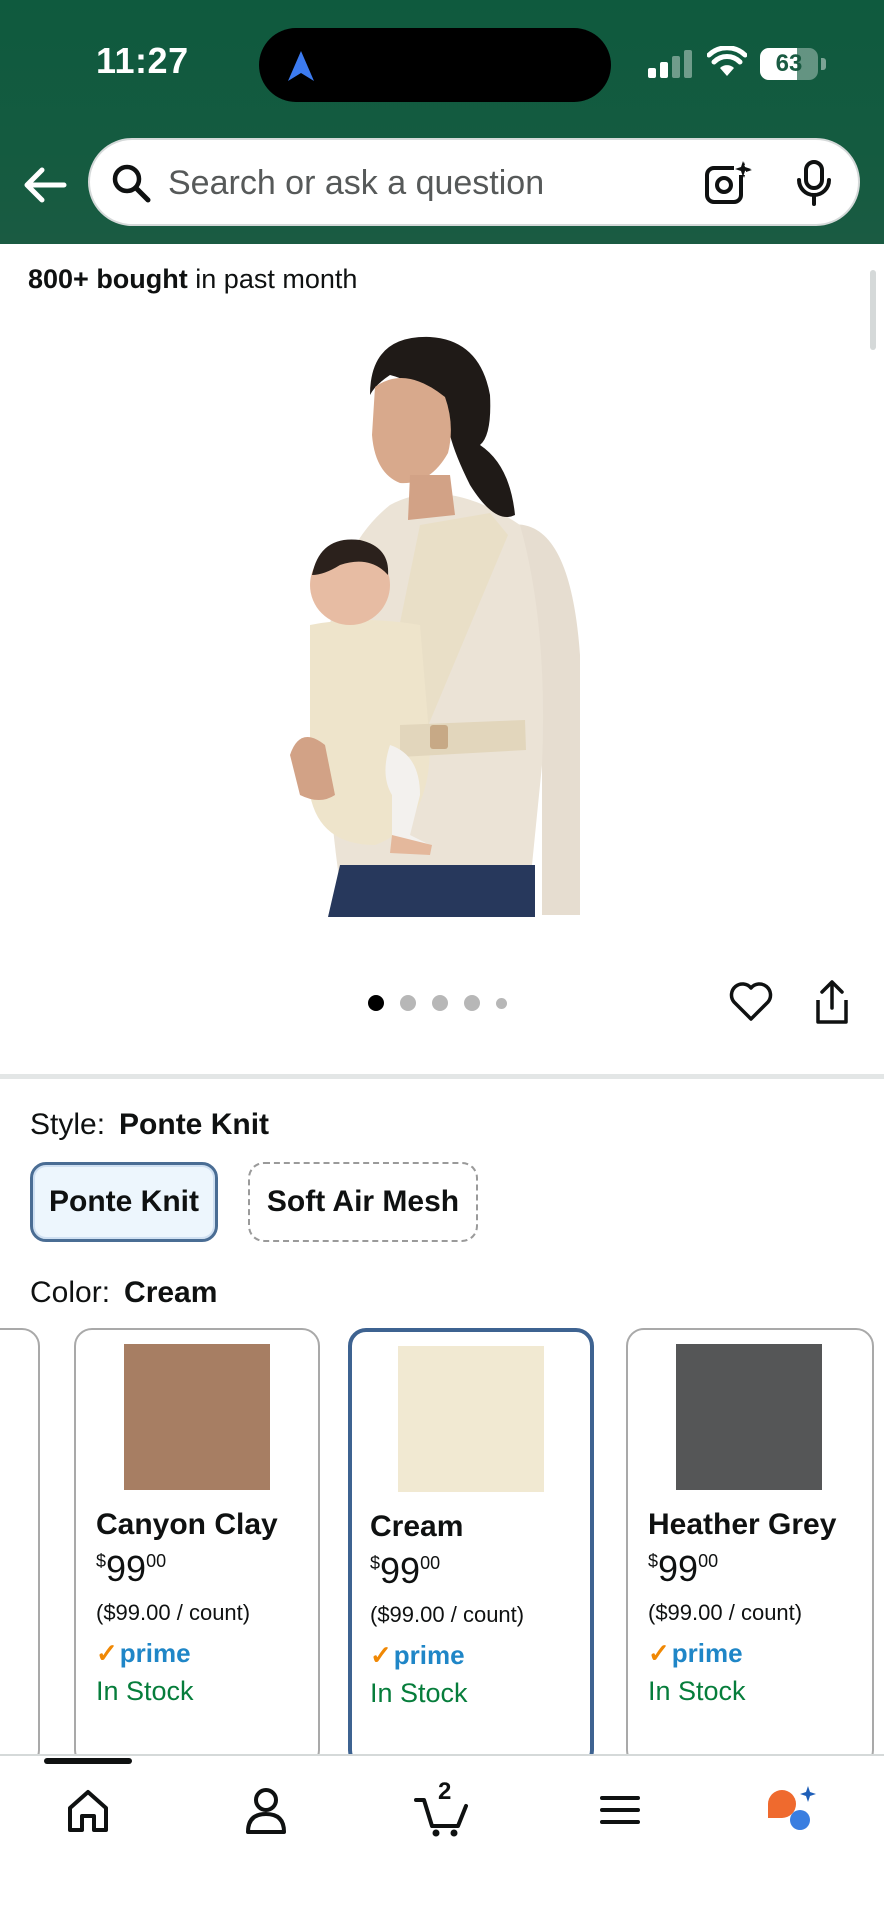 This screenshot has height=1920, width=884. I want to click on image-carousel-dots, so click(445, 1003).